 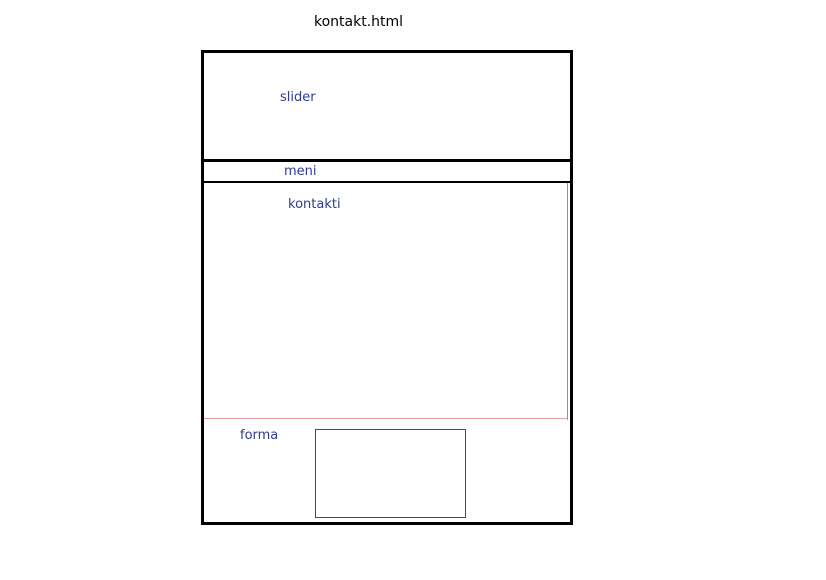 What do you see at coordinates (567, 301) in the screenshot?
I see `kontakti-right-border` at bounding box center [567, 301].